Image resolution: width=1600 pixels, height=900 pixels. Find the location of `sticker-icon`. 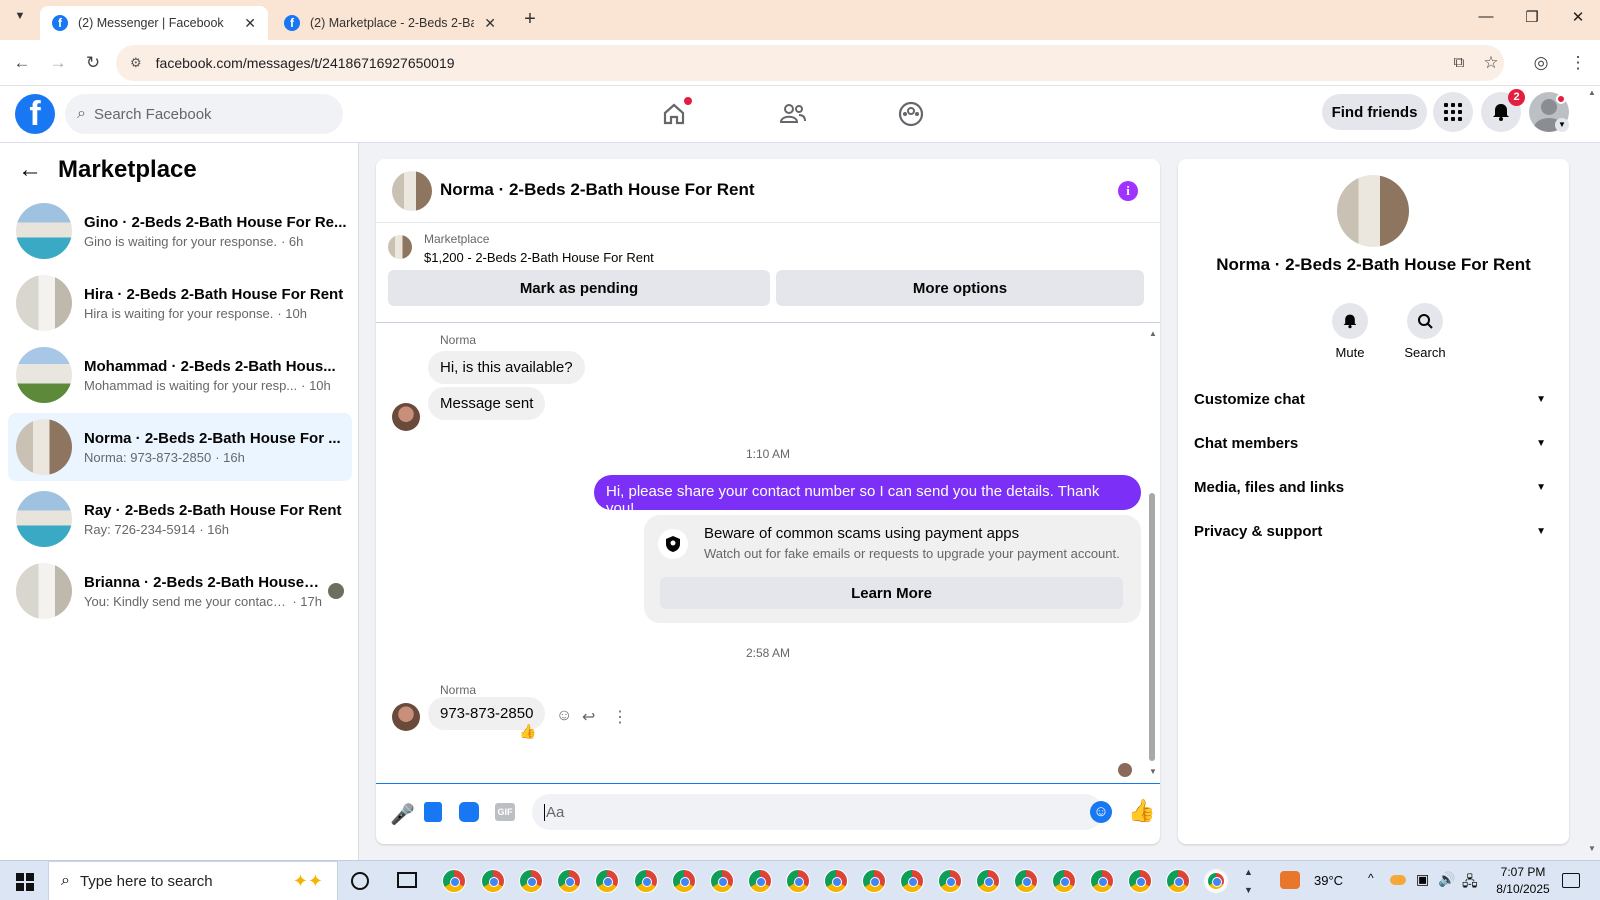

sticker-icon is located at coordinates (469, 812).